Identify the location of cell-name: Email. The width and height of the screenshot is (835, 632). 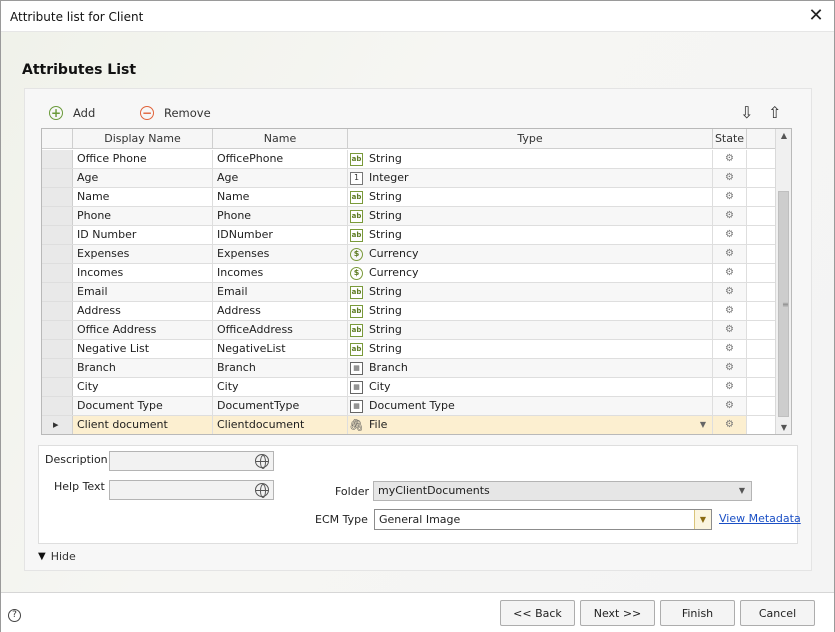
(280, 292).